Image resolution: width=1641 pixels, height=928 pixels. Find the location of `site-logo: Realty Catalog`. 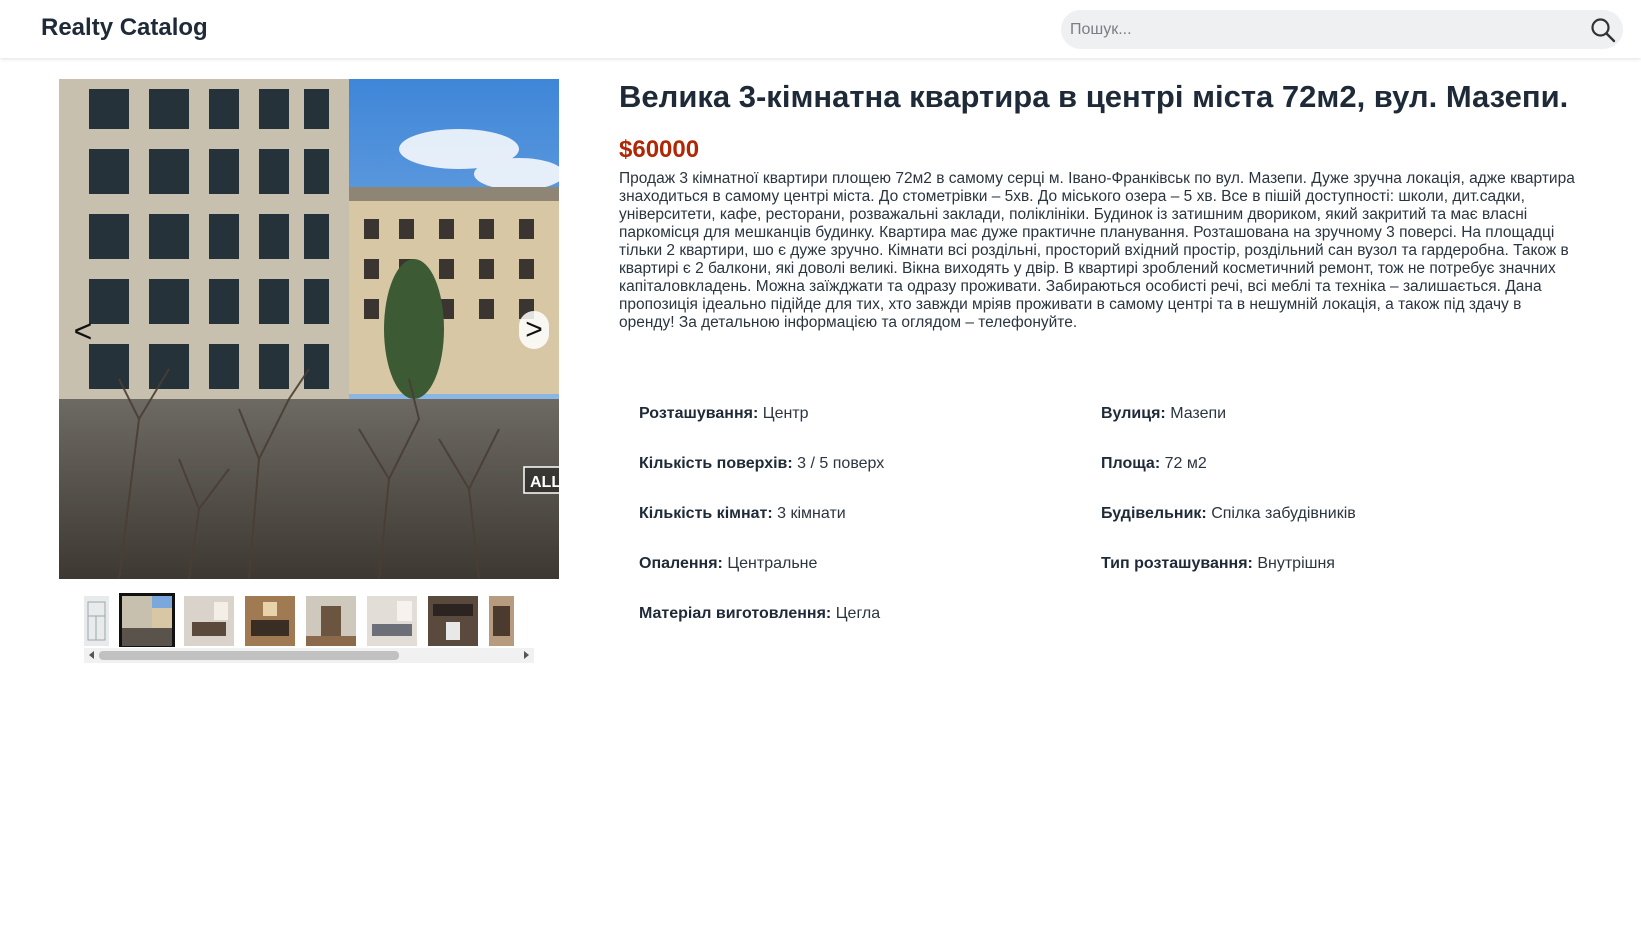

site-logo: Realty Catalog is located at coordinates (124, 28).